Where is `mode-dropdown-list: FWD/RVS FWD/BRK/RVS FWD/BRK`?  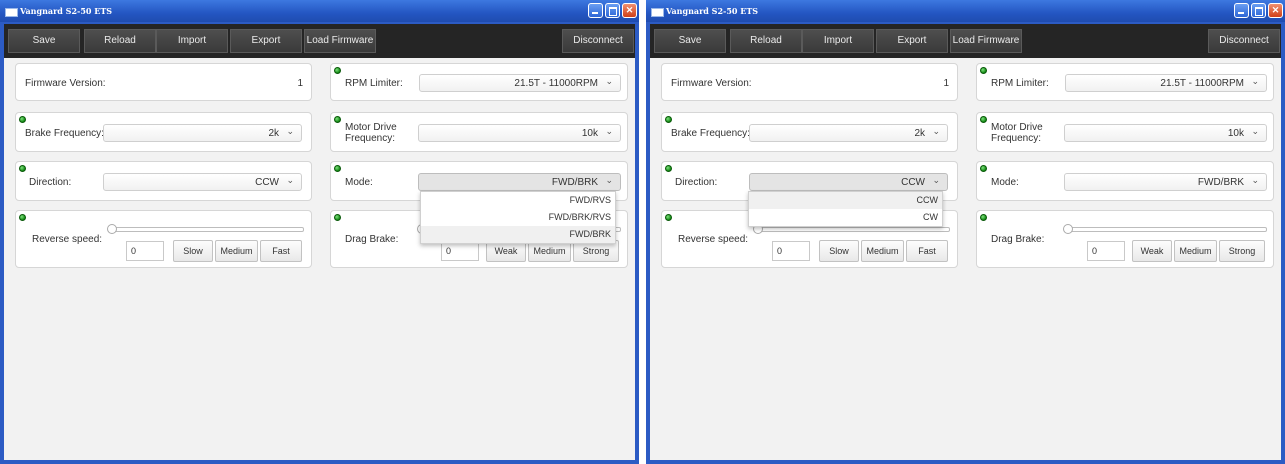 mode-dropdown-list: FWD/RVS FWD/BRK/RVS FWD/BRK is located at coordinates (518, 217).